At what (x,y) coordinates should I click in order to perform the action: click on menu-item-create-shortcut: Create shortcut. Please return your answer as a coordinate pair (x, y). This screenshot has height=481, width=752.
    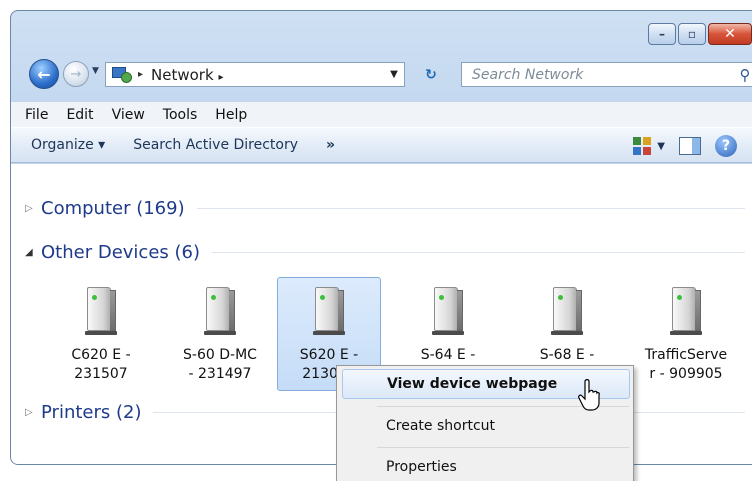
    Looking at the image, I should click on (486, 426).